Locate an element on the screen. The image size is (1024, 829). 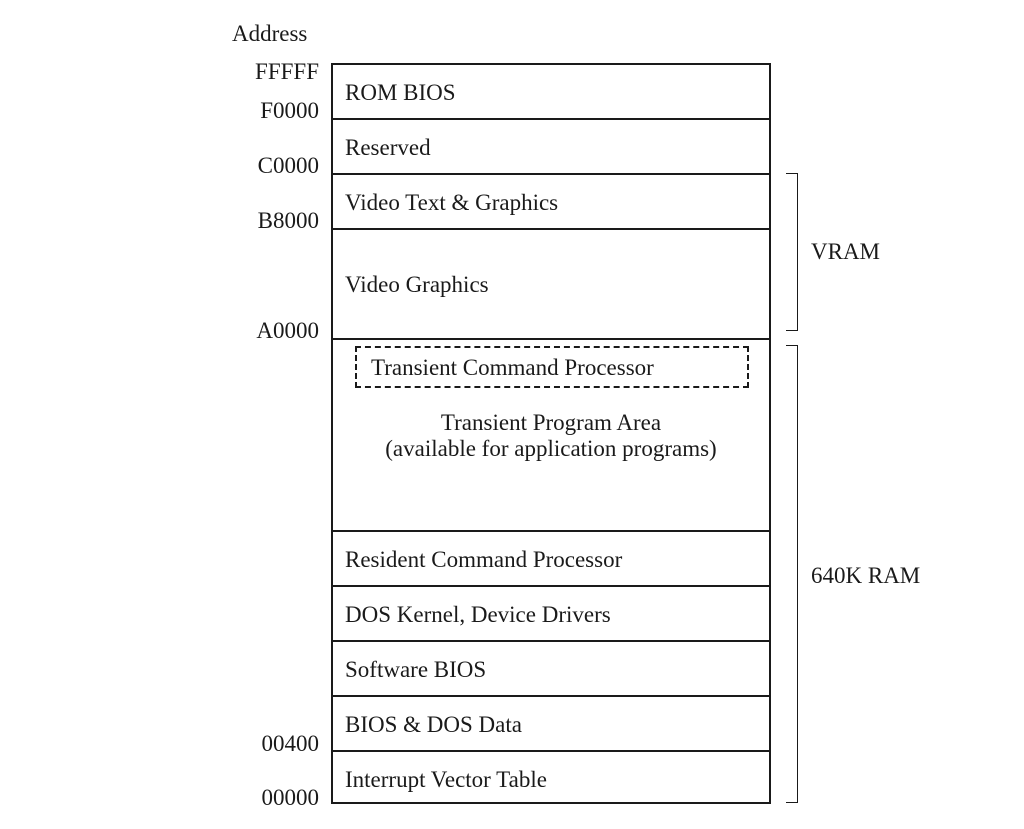
ram-640k-bracket is located at coordinates (792, 574).